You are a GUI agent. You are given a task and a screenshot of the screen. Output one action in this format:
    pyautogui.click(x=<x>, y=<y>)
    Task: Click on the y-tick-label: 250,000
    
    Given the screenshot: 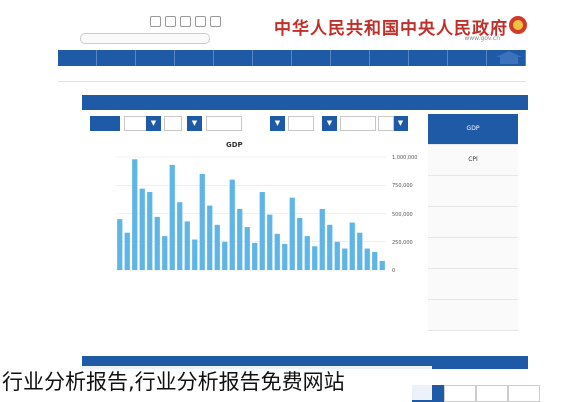 What is the action you would take?
    pyautogui.click(x=402, y=243)
    